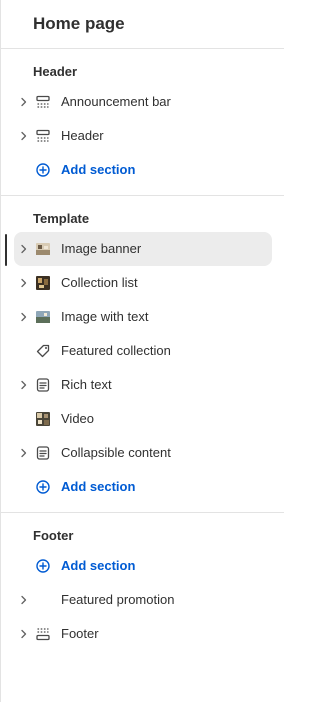 This screenshot has height=702, width=320. Describe the element at coordinates (116, 452) in the screenshot. I see `section-label: Collapsible content` at that location.